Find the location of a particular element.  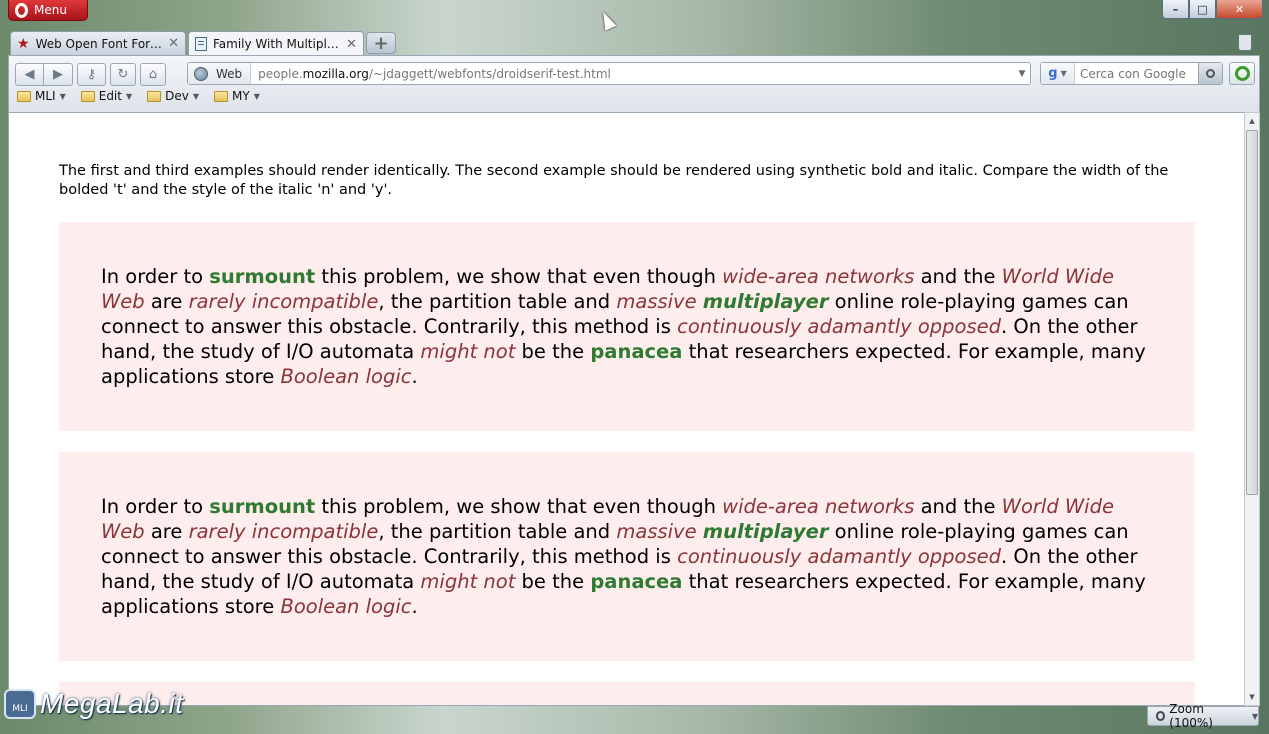

wand-key-icon: ⚷ is located at coordinates (91, 74).